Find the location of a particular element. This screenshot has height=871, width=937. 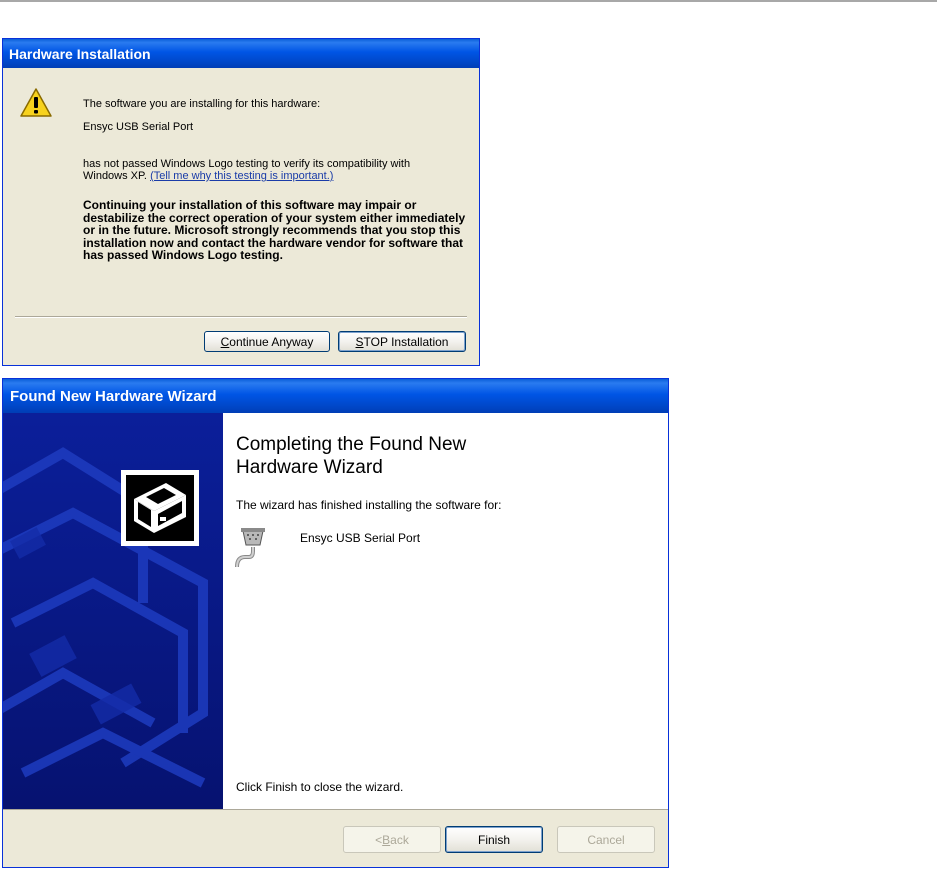

stop-installation-button: S TOP Installation is located at coordinates (402, 341).